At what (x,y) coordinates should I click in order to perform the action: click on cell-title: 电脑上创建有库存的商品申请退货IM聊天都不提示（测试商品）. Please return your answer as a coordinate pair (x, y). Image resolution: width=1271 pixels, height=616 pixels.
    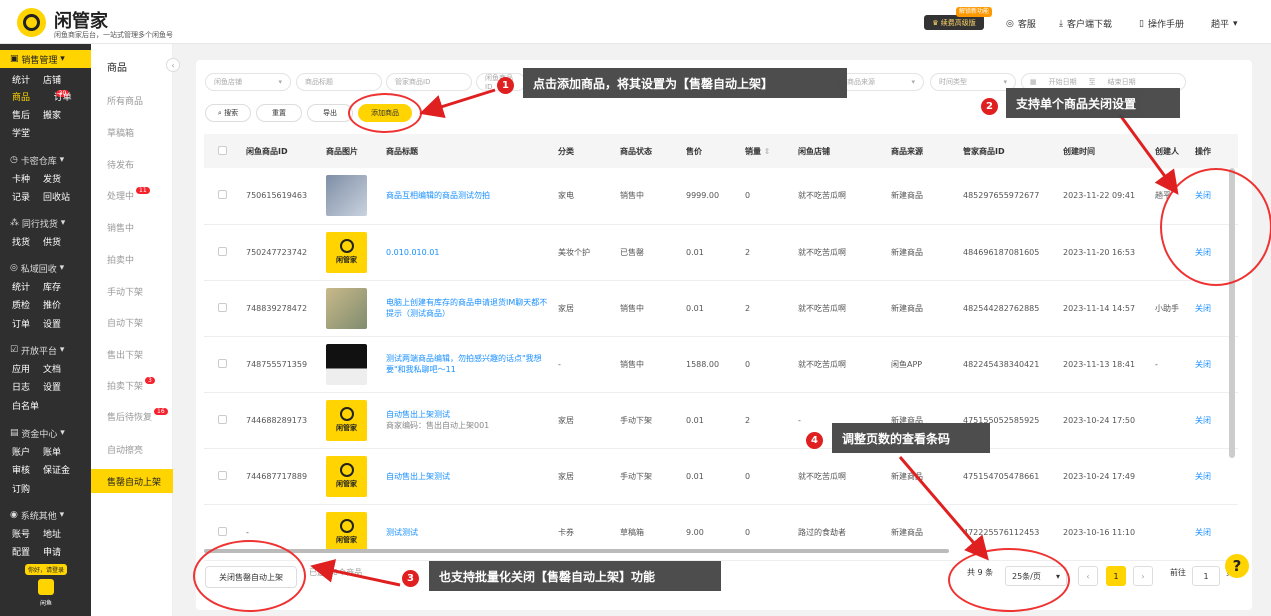
    Looking at the image, I should click on (468, 308).